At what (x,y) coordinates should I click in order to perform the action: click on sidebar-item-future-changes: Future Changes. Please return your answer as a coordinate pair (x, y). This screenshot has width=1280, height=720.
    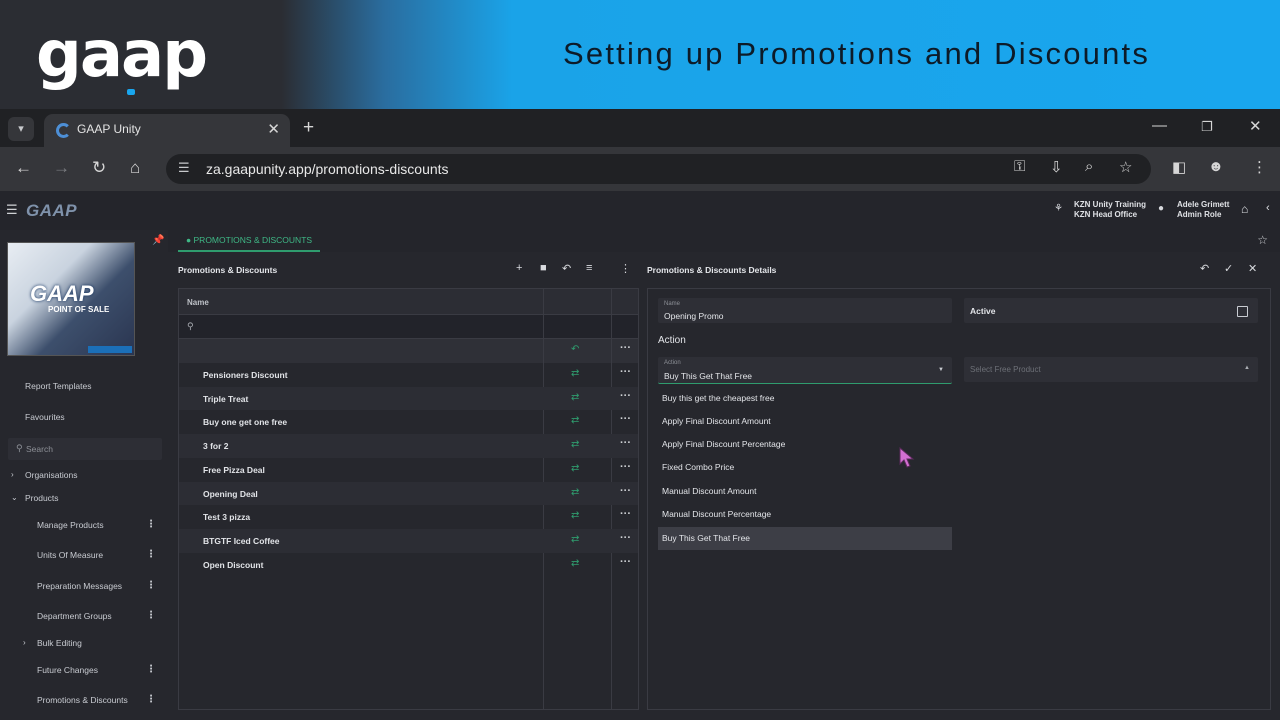
    Looking at the image, I should click on (67, 670).